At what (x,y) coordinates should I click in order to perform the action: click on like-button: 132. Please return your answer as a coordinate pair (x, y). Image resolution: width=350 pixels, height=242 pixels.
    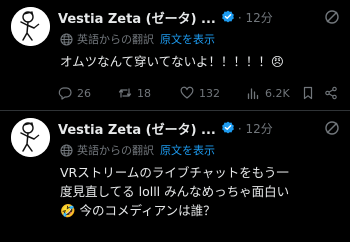
    Looking at the image, I should click on (200, 93).